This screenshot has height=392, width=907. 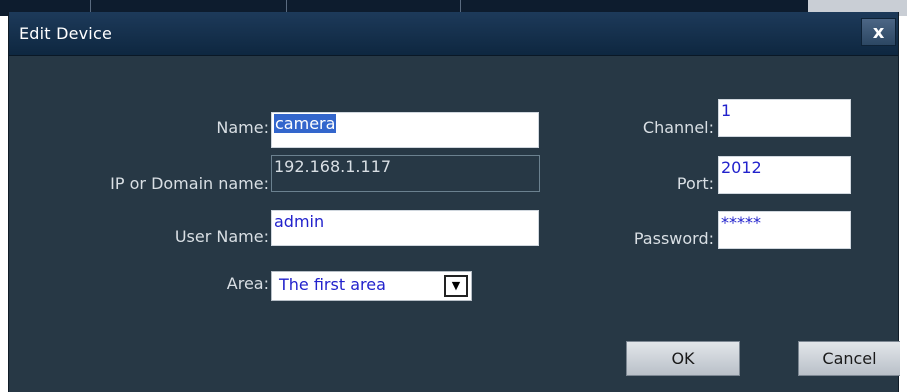 What do you see at coordinates (683, 358) in the screenshot?
I see `ok-button: OK` at bounding box center [683, 358].